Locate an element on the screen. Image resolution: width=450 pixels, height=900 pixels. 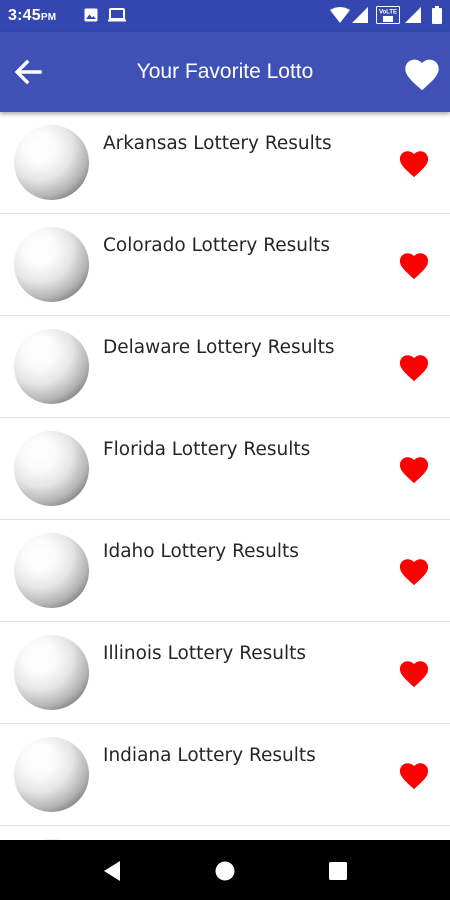
app-bar: Your Favorite Lotto is located at coordinates (225, 72).